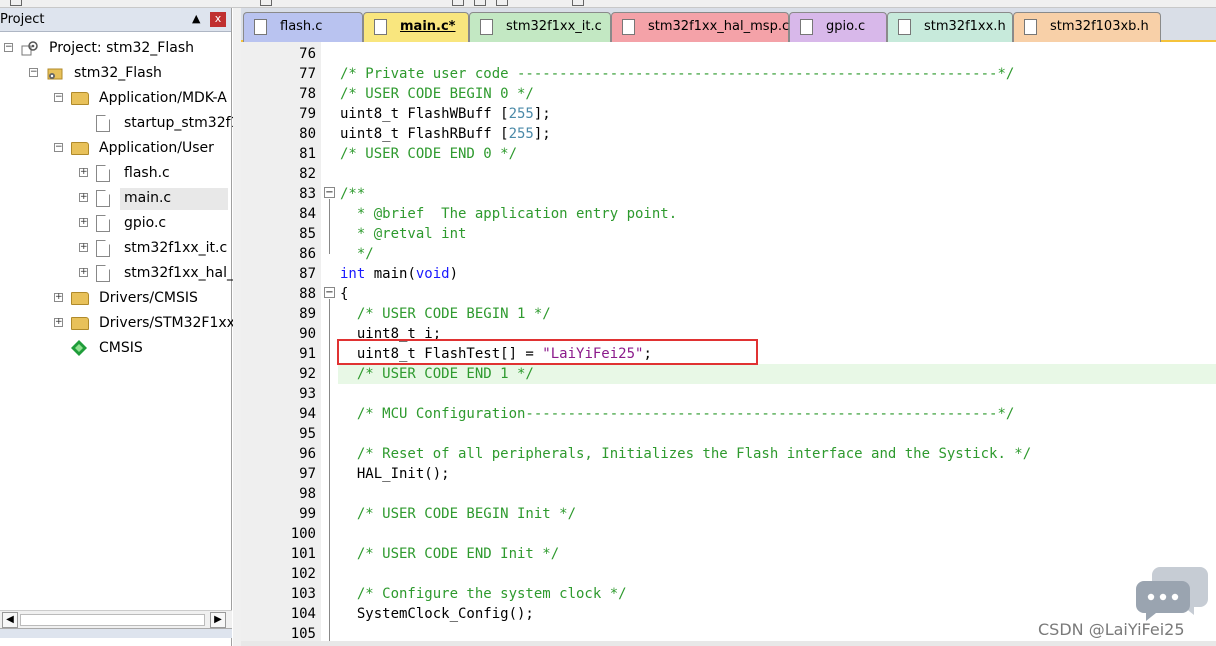 The height and width of the screenshot is (646, 1216). What do you see at coordinates (10, 620) in the screenshot?
I see `scroll-left-button: ◀` at bounding box center [10, 620].